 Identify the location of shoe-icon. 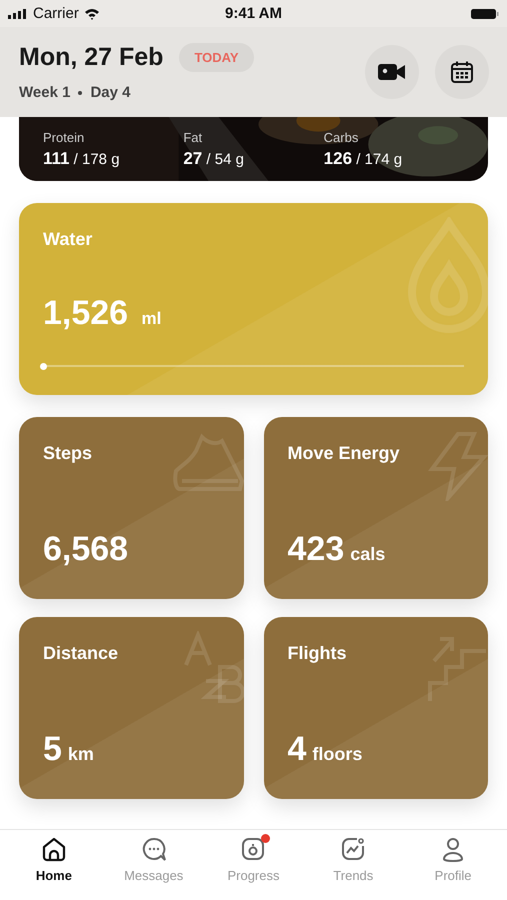
(208, 461).